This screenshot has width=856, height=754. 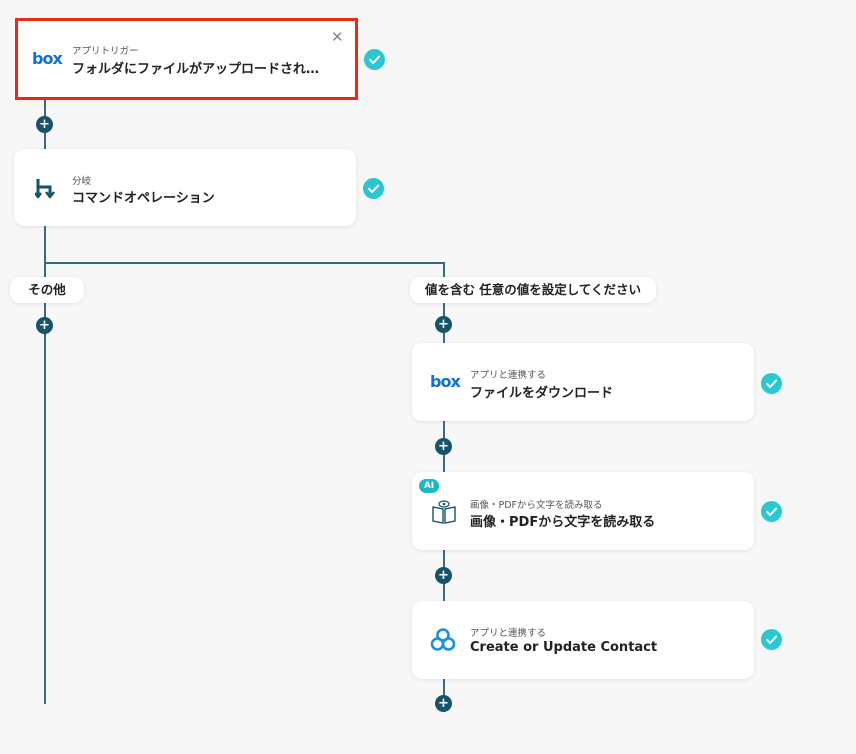 I want to click on add-step-button-2: +, so click(x=443, y=446).